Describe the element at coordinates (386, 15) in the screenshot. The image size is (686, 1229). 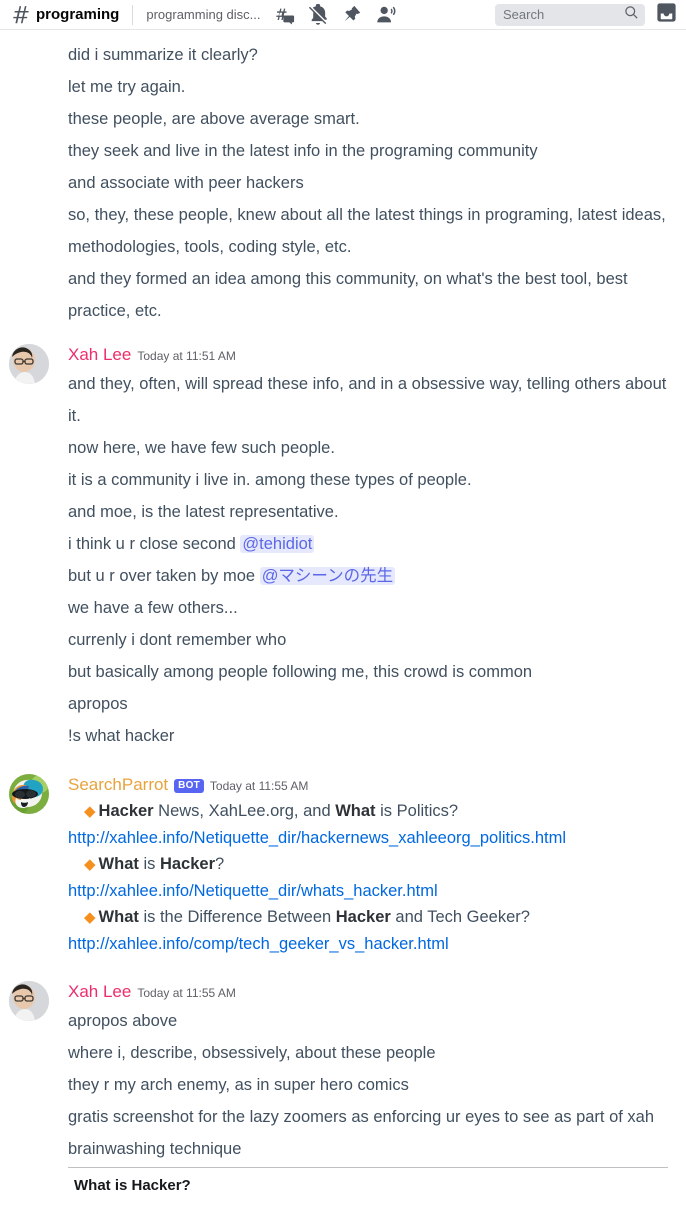
I see `member-list-icon` at that location.